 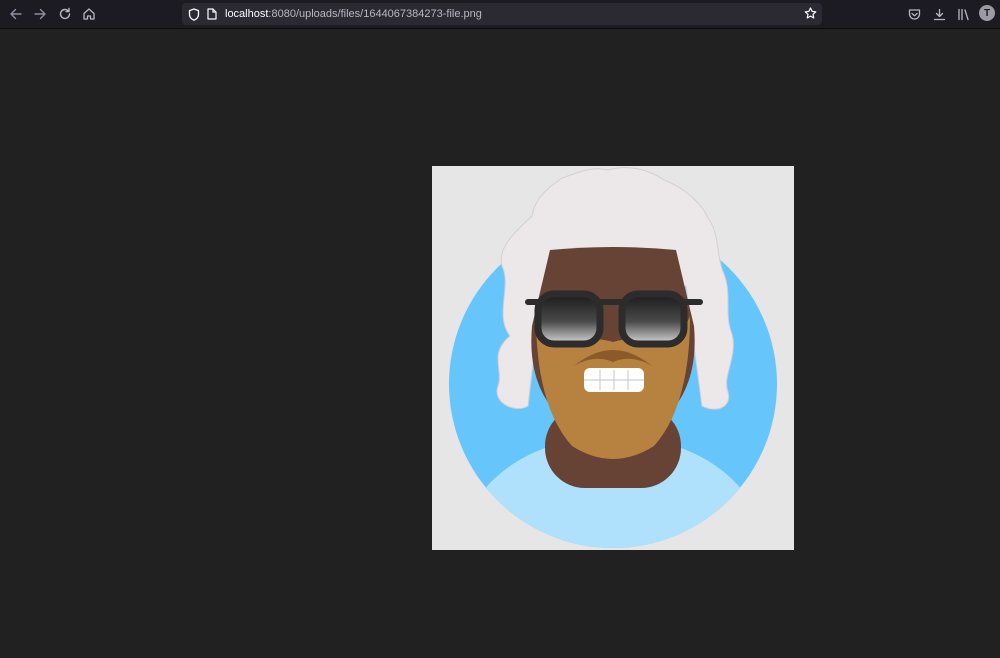 I want to click on library-button, so click(x=964, y=14).